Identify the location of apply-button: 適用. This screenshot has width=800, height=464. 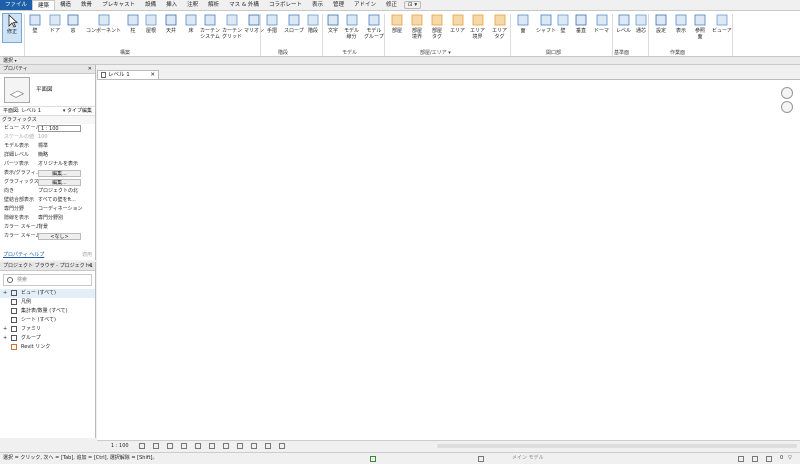
(87, 255).